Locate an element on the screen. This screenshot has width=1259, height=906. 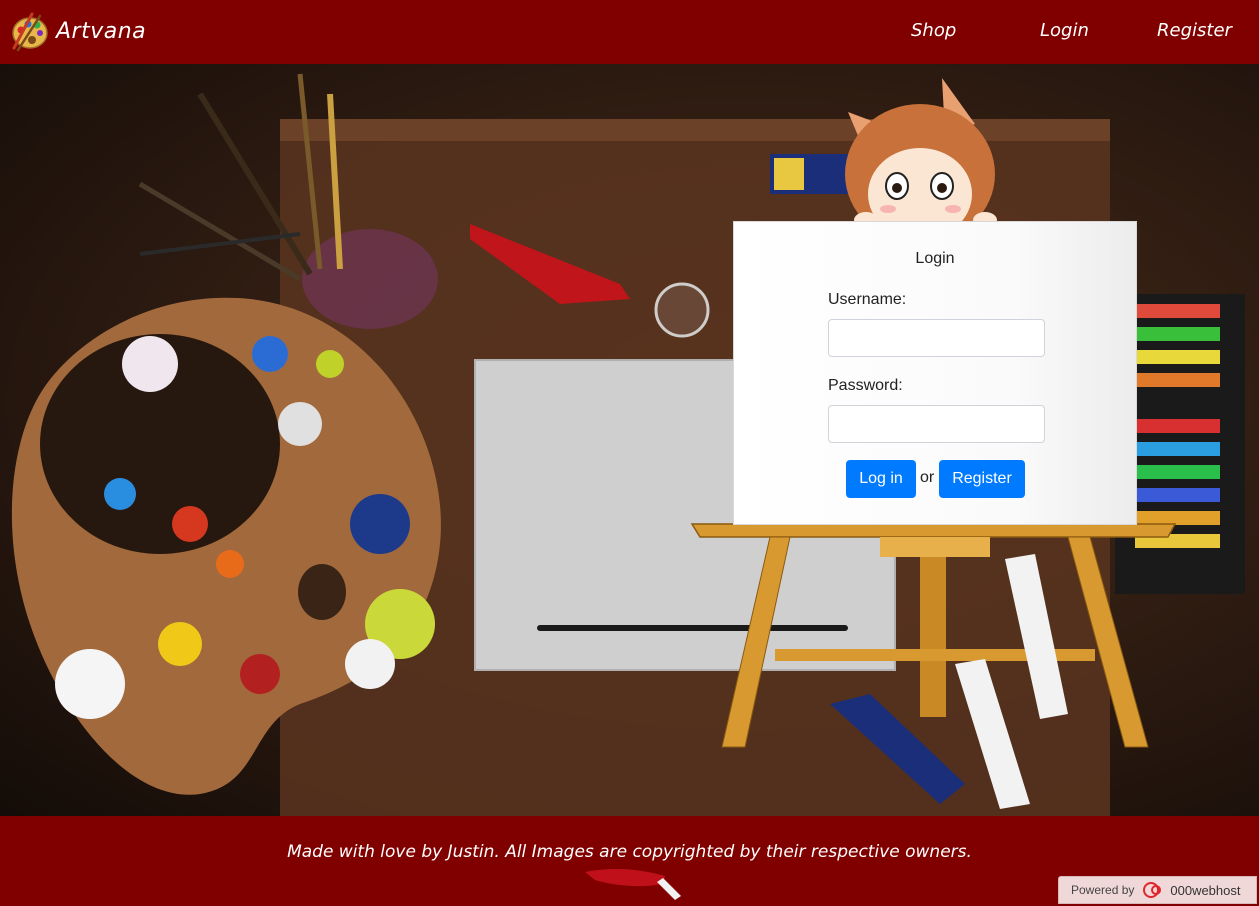
username-field is located at coordinates (936, 338).